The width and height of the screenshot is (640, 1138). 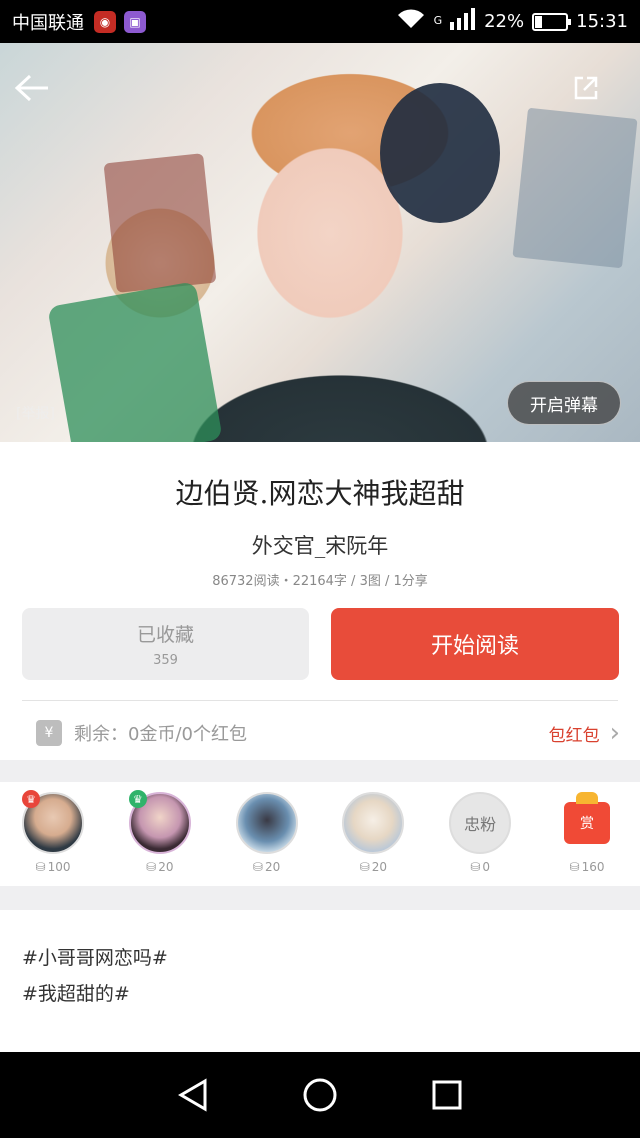 I want to click on book-title: 边伯贤.网恋大神我超甜, so click(x=320, y=493).